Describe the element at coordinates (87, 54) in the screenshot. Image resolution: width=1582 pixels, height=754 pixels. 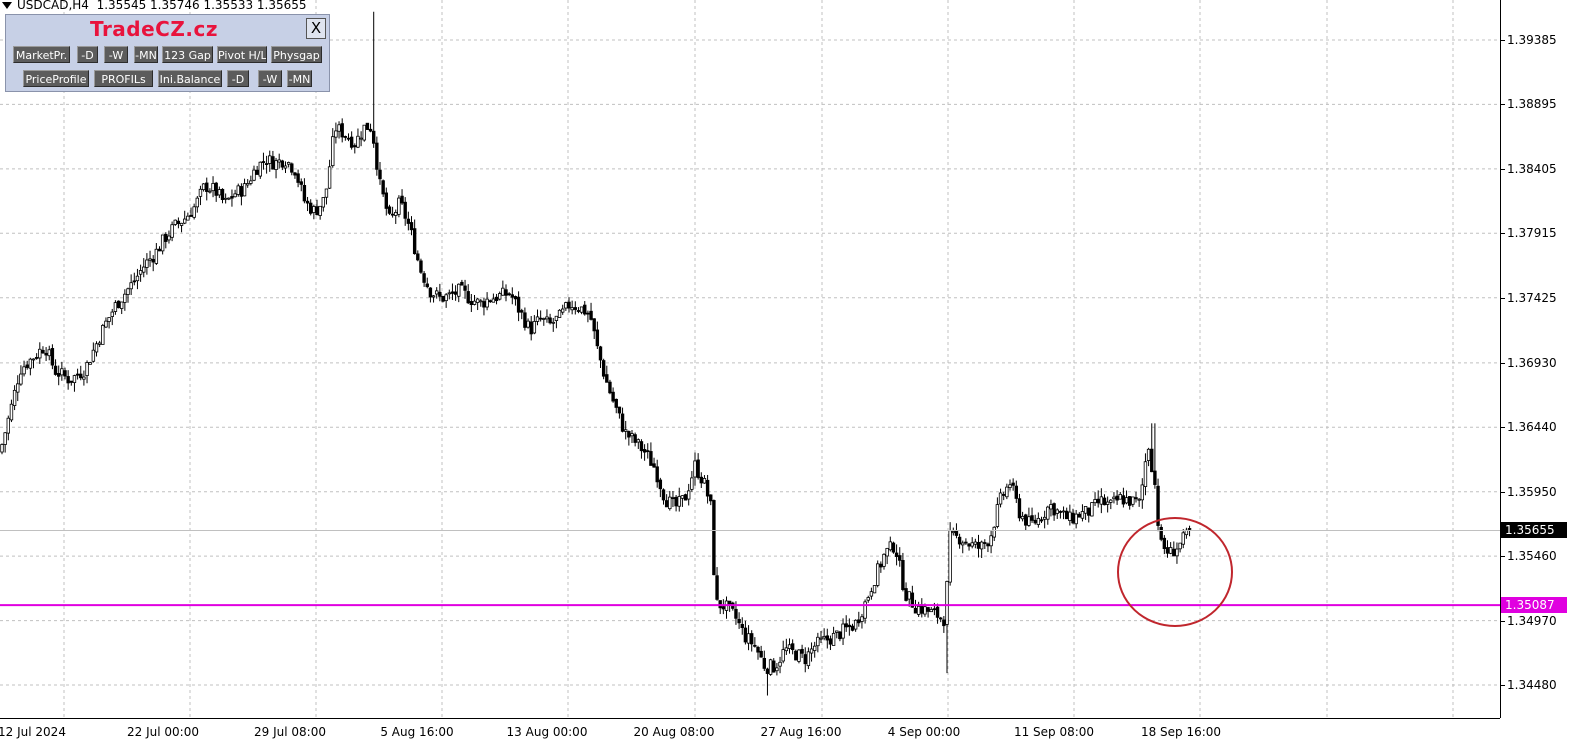
I see `market-day-button: -D` at that location.